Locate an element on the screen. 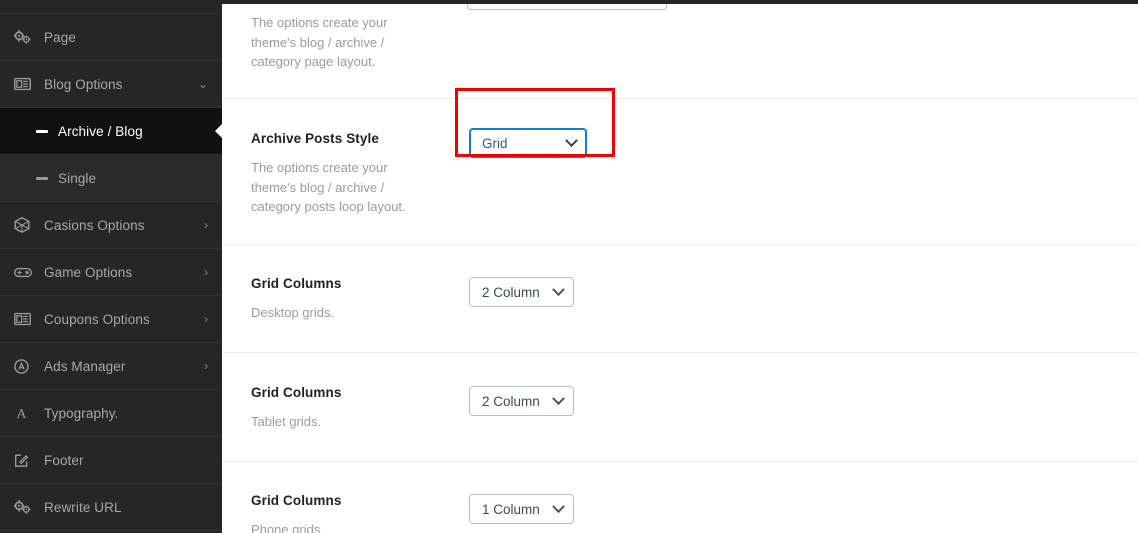 The image size is (1138, 533). sidebar-item-ads-manager: Ads Manager › is located at coordinates (111, 366).